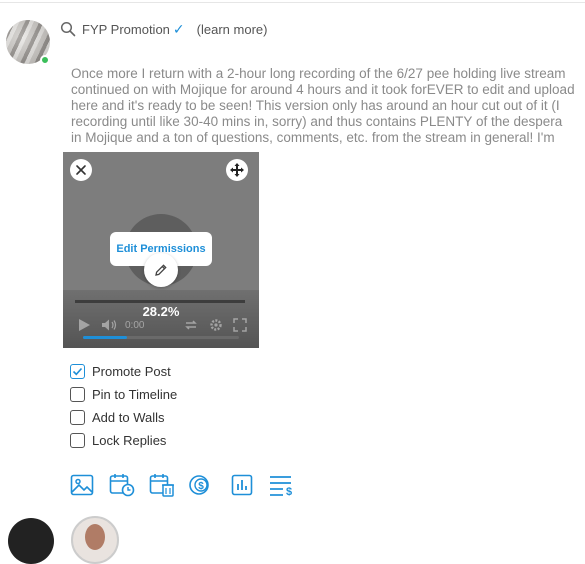 The image size is (585, 564). I want to click on close-icon, so click(81, 170).